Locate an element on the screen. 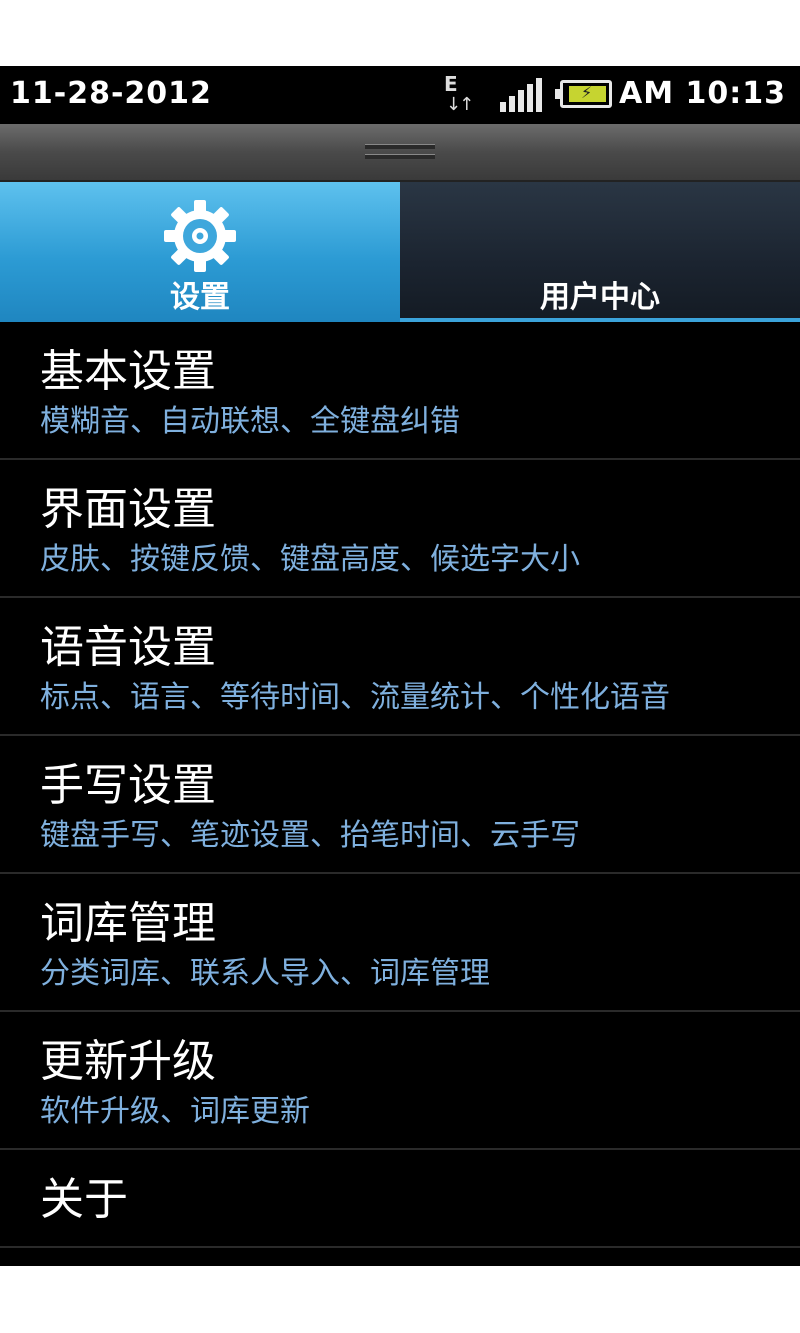 The height and width of the screenshot is (1333, 800). status-bar: 11-28-2012 E ↓↑ ⚡ AM 10:13 is located at coordinates (400, 95).